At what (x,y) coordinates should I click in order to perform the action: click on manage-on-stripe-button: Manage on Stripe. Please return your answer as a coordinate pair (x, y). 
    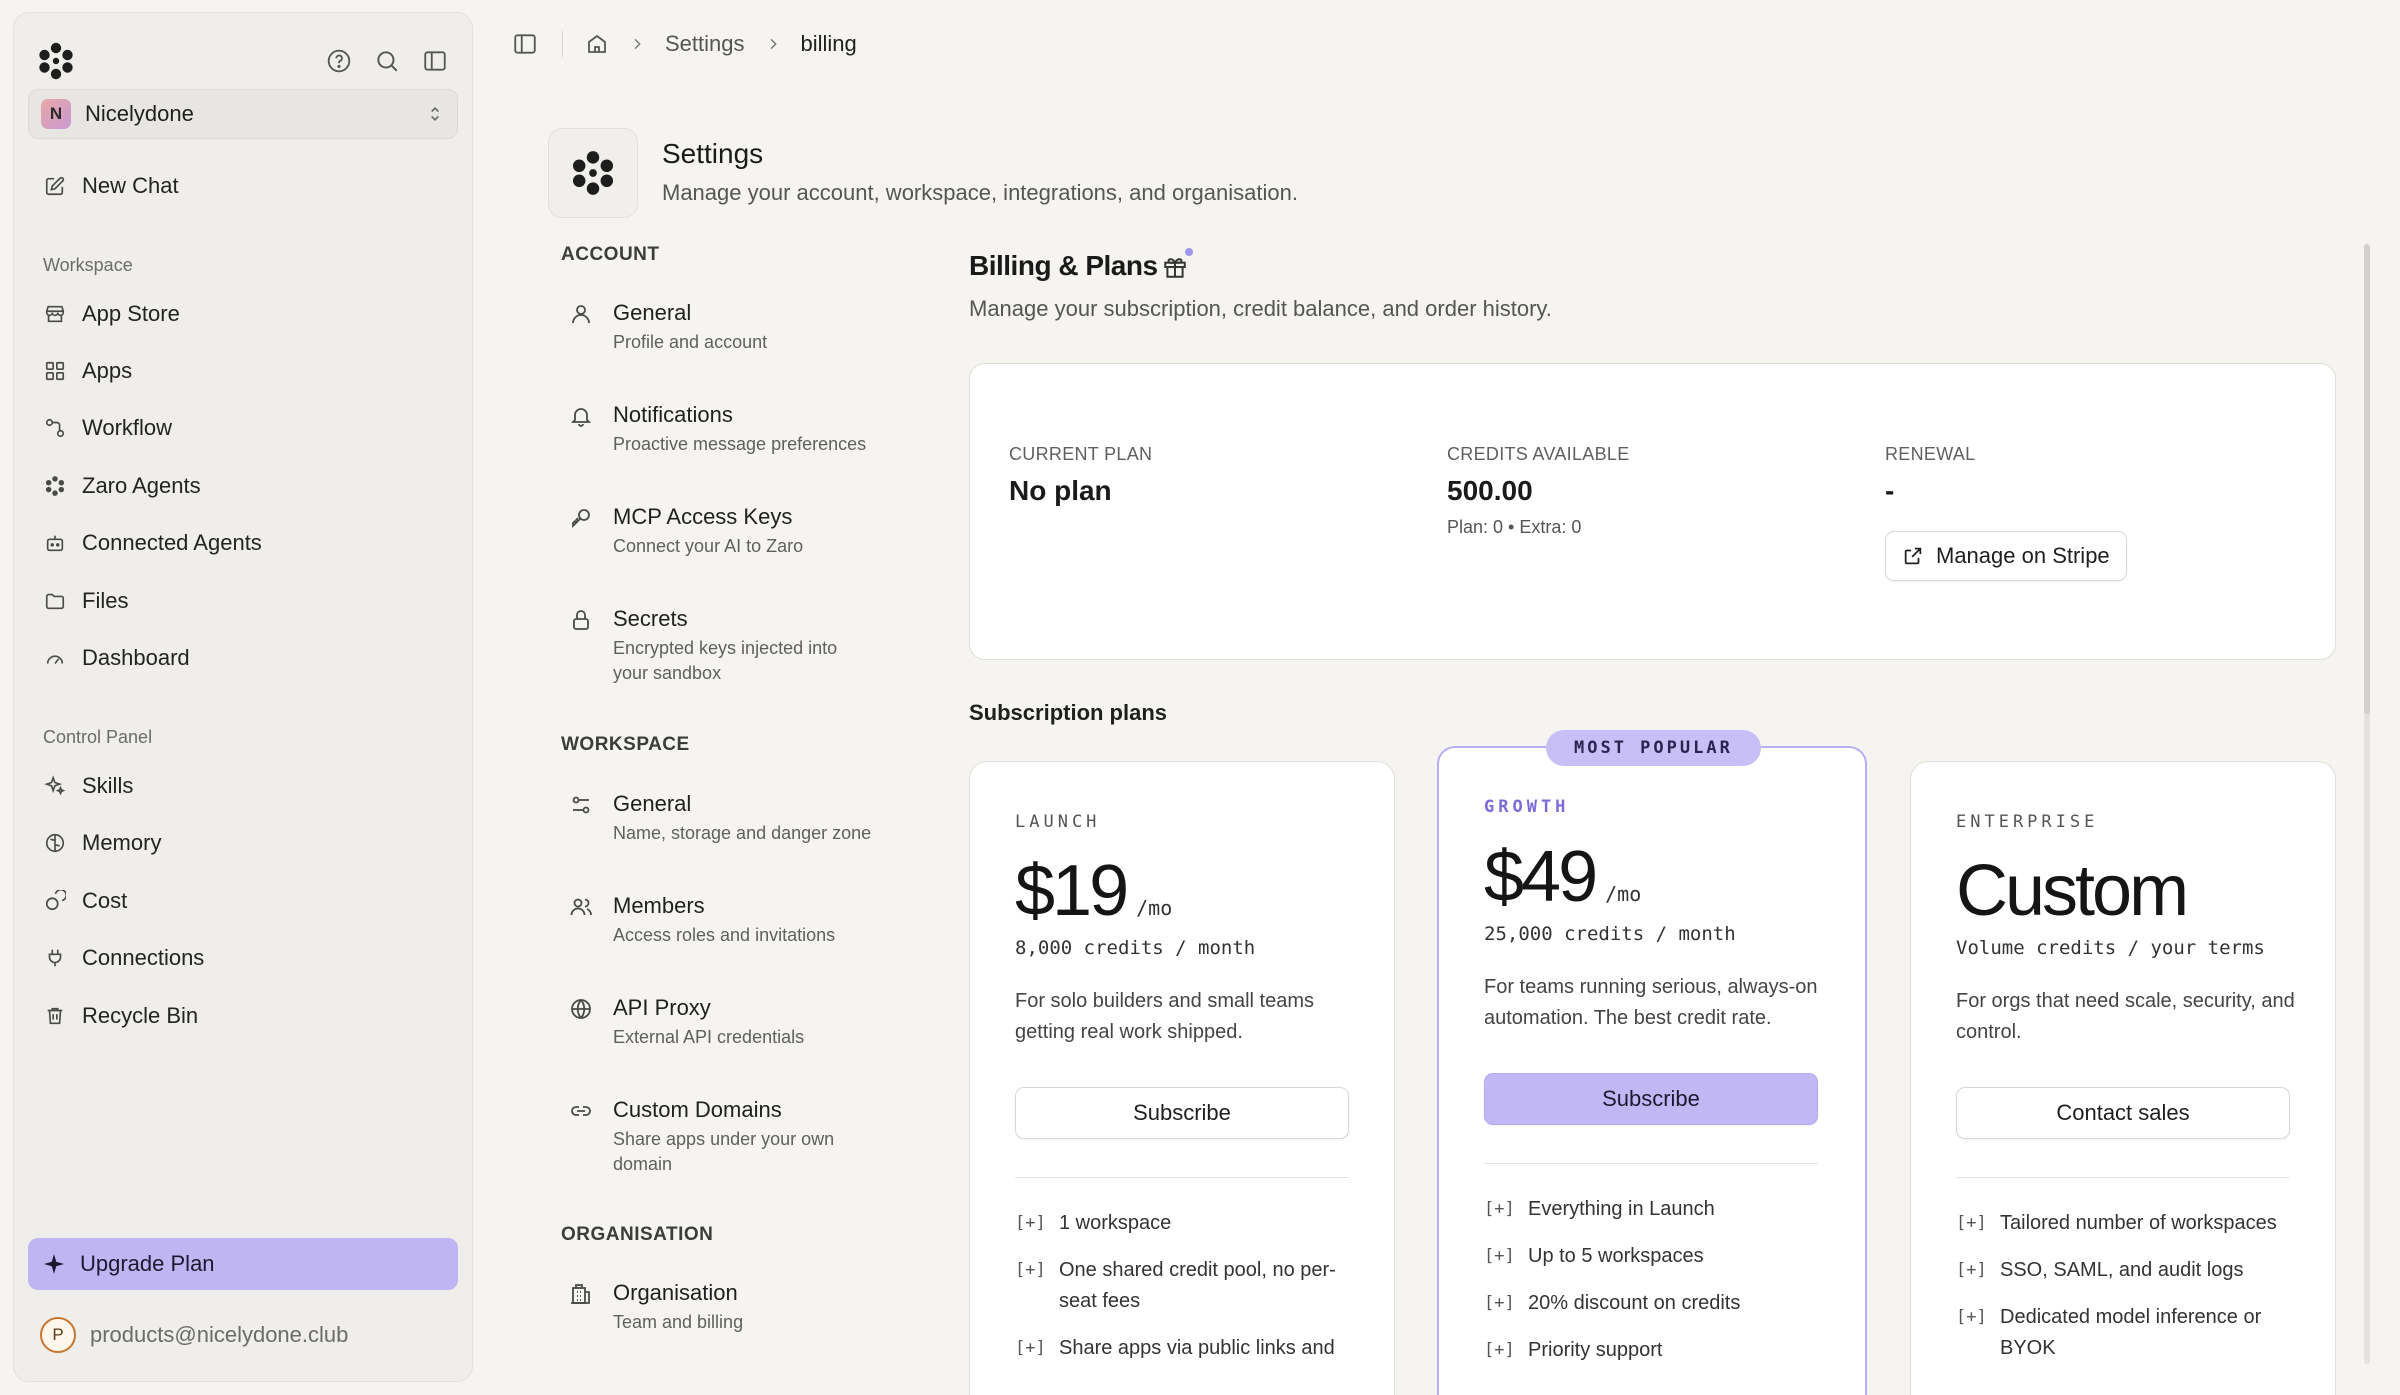
    Looking at the image, I should click on (2006, 556).